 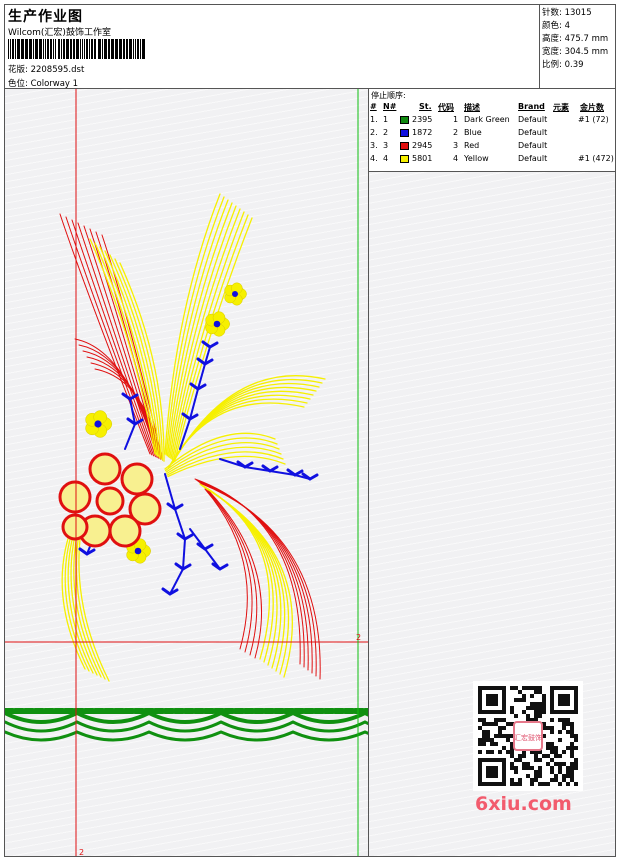 I want to click on qr-badge: 汇宏鼓饰, so click(x=528, y=737).